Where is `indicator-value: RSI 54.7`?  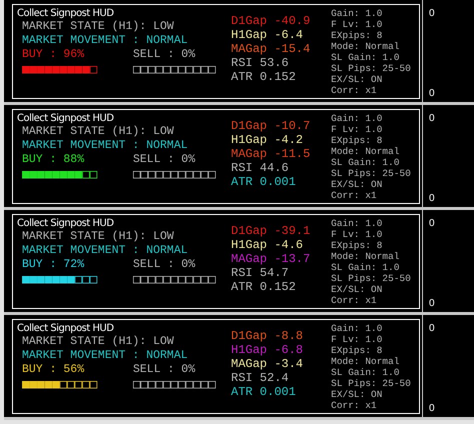
indicator-value: RSI 54.7 is located at coordinates (260, 273).